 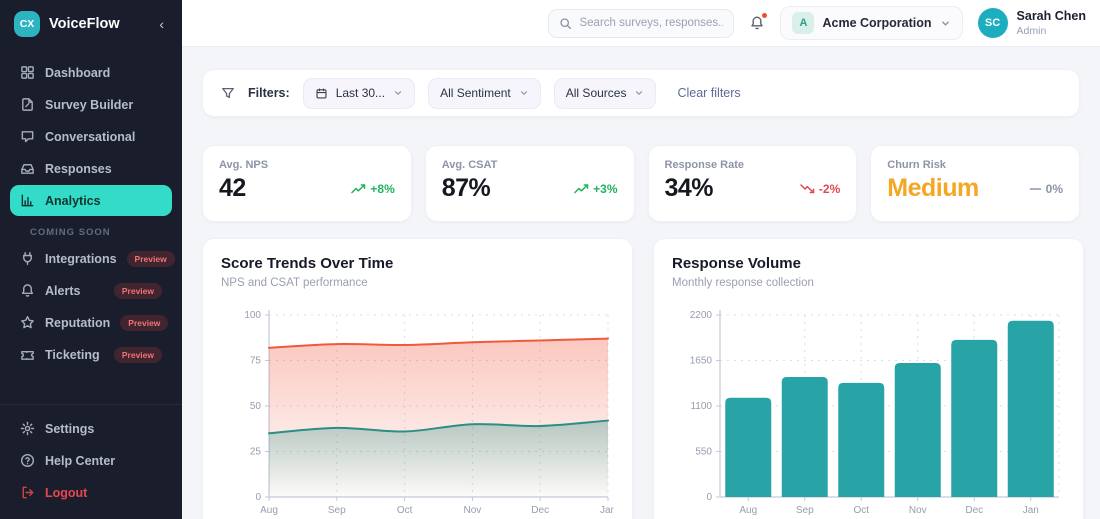 I want to click on sidebar-item-label: Survey Builder, so click(x=89, y=104).